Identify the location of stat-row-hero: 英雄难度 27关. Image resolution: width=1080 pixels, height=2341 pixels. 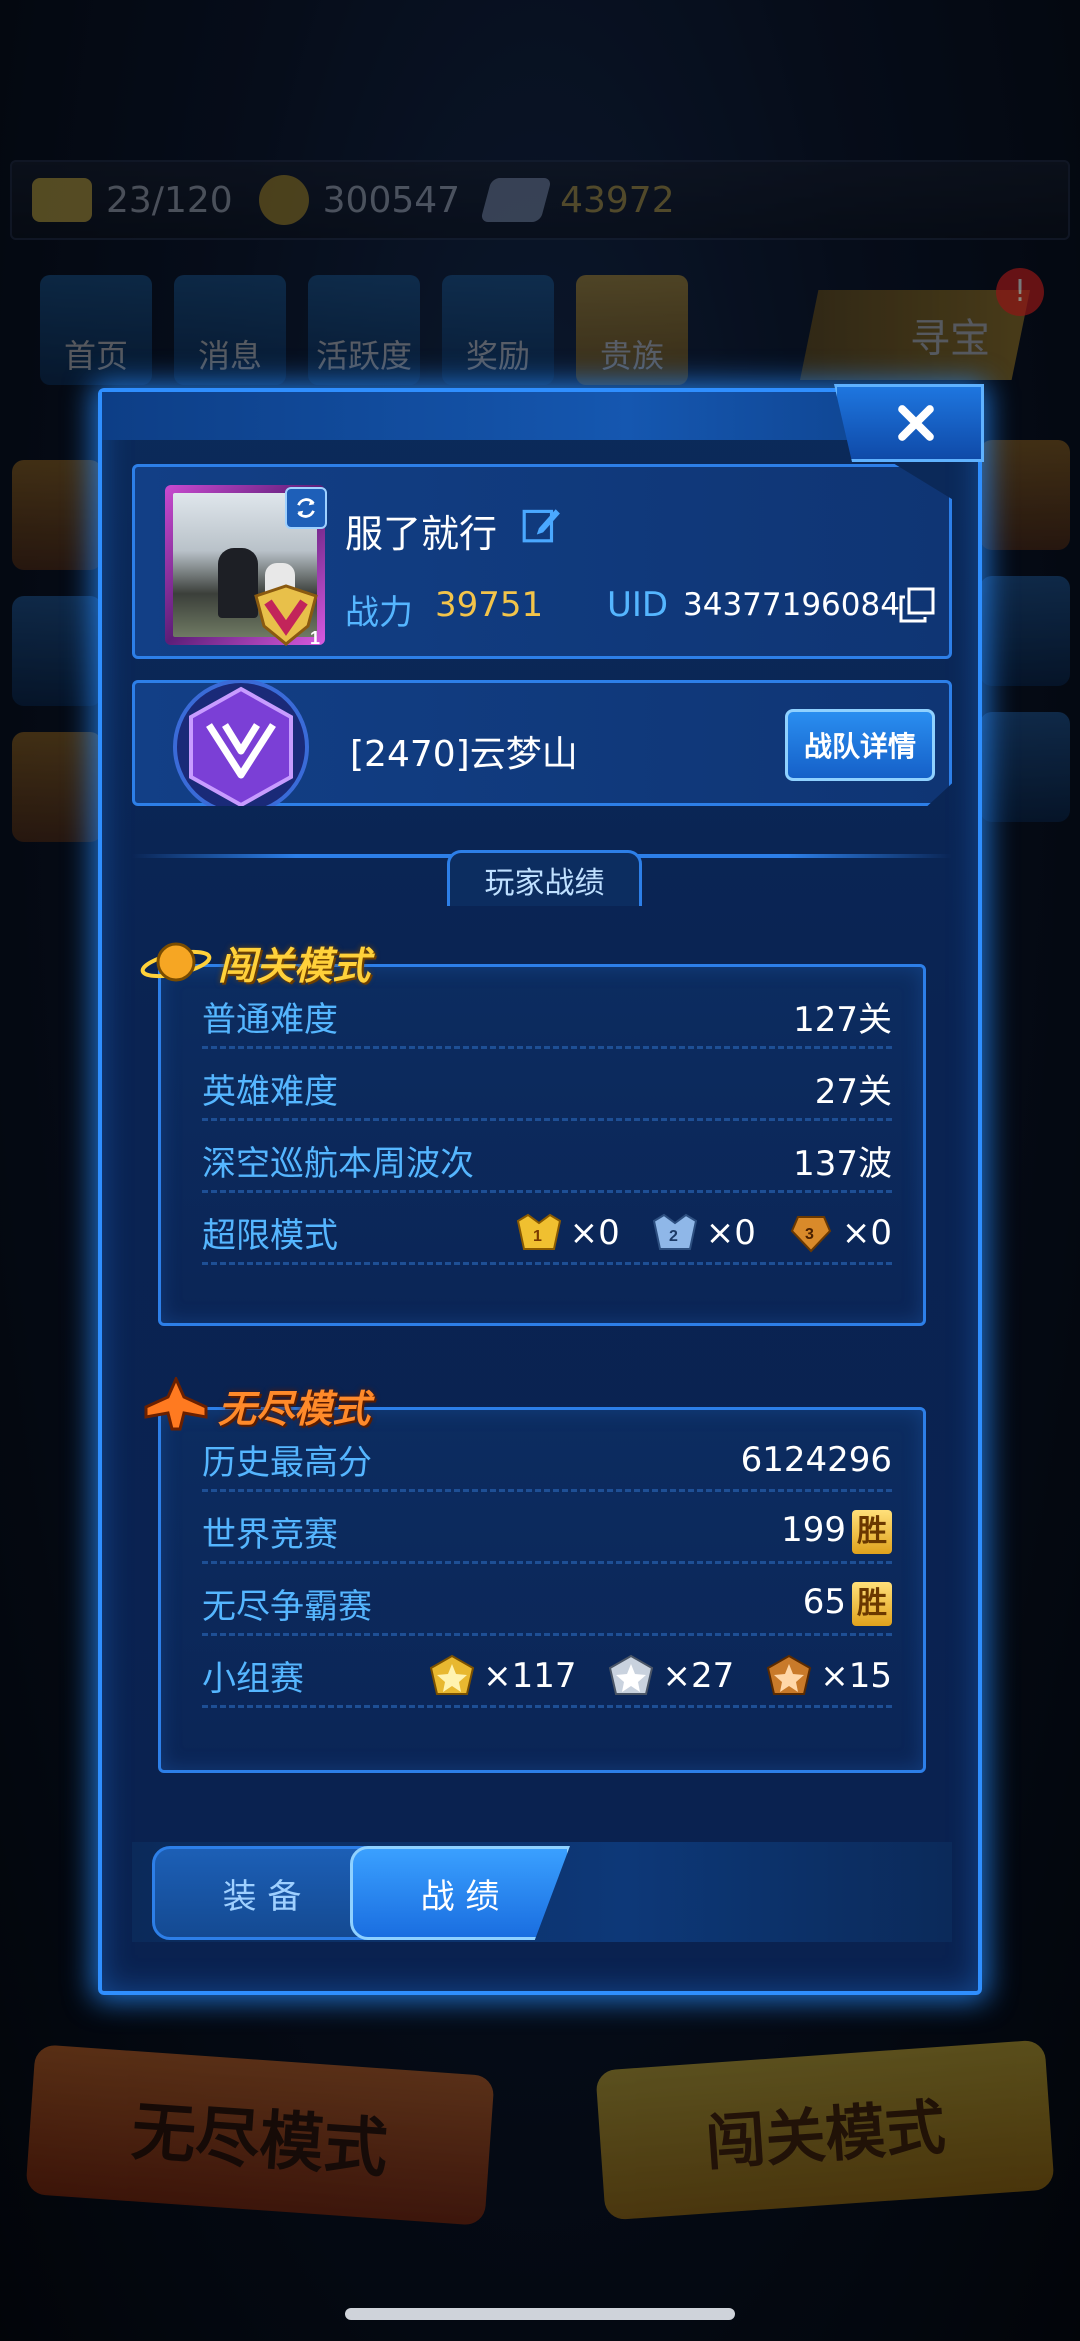
(547, 1090).